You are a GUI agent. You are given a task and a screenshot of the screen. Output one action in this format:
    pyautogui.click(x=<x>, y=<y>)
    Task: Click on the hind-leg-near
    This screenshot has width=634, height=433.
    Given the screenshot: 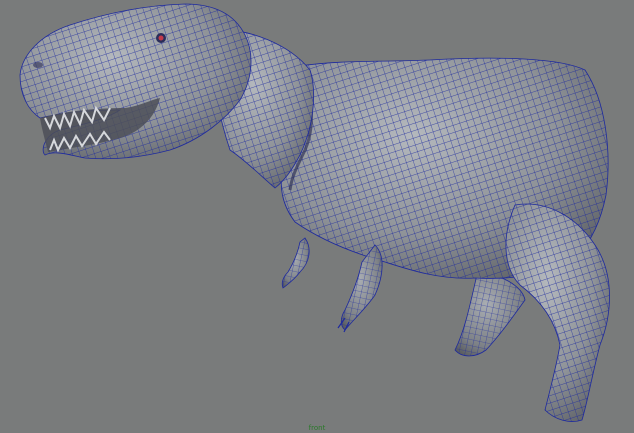 What is the action you would take?
    pyautogui.click(x=557, y=312)
    